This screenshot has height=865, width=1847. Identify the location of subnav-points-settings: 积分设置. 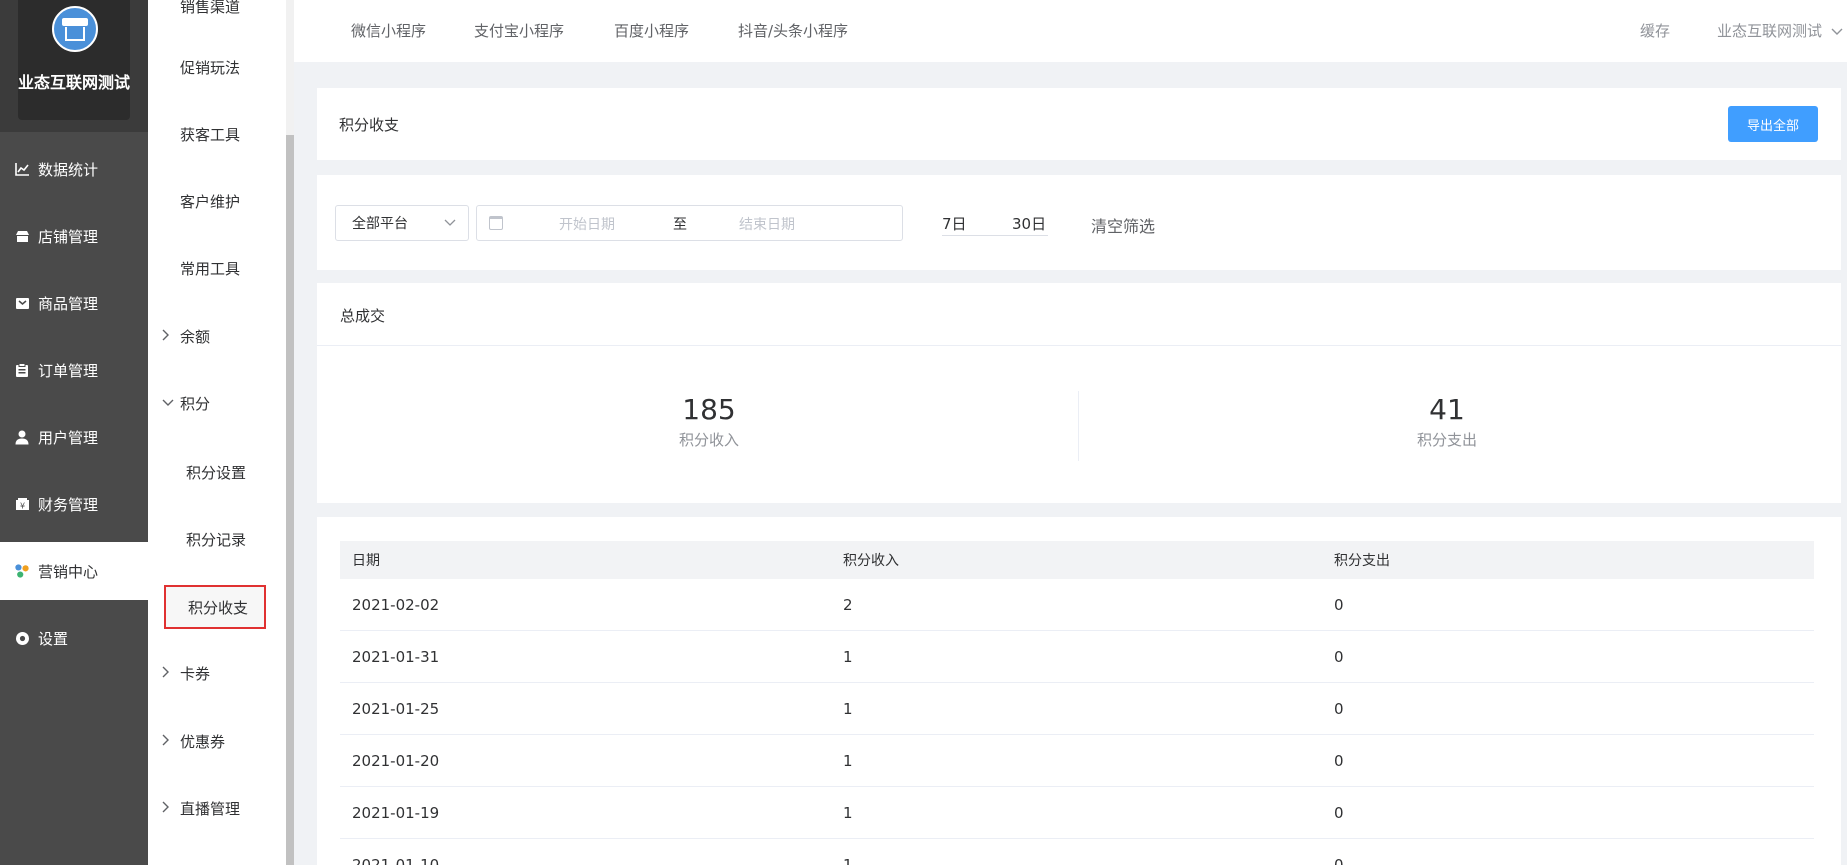
(217, 472).